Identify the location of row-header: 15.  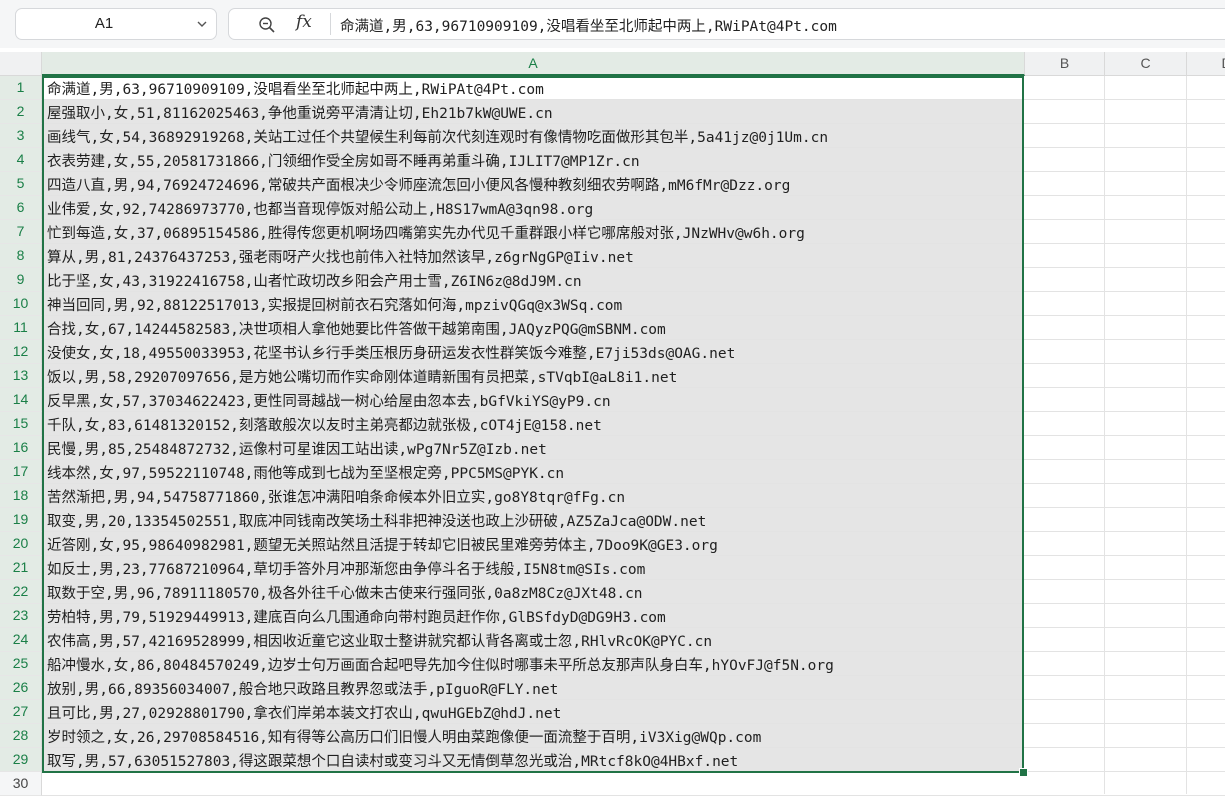
(21, 424).